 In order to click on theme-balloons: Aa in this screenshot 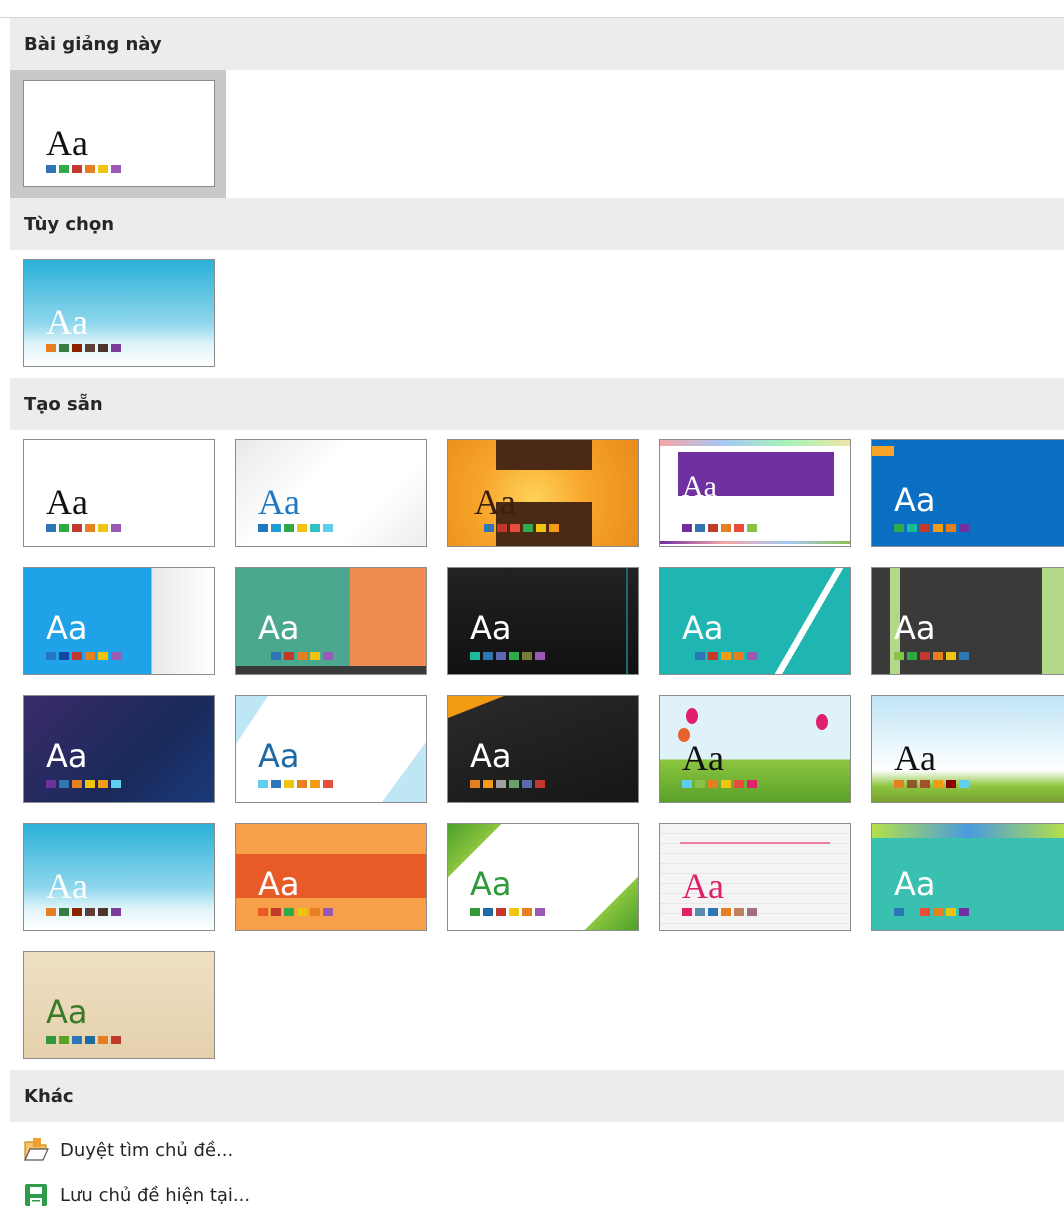, I will do `click(755, 749)`.